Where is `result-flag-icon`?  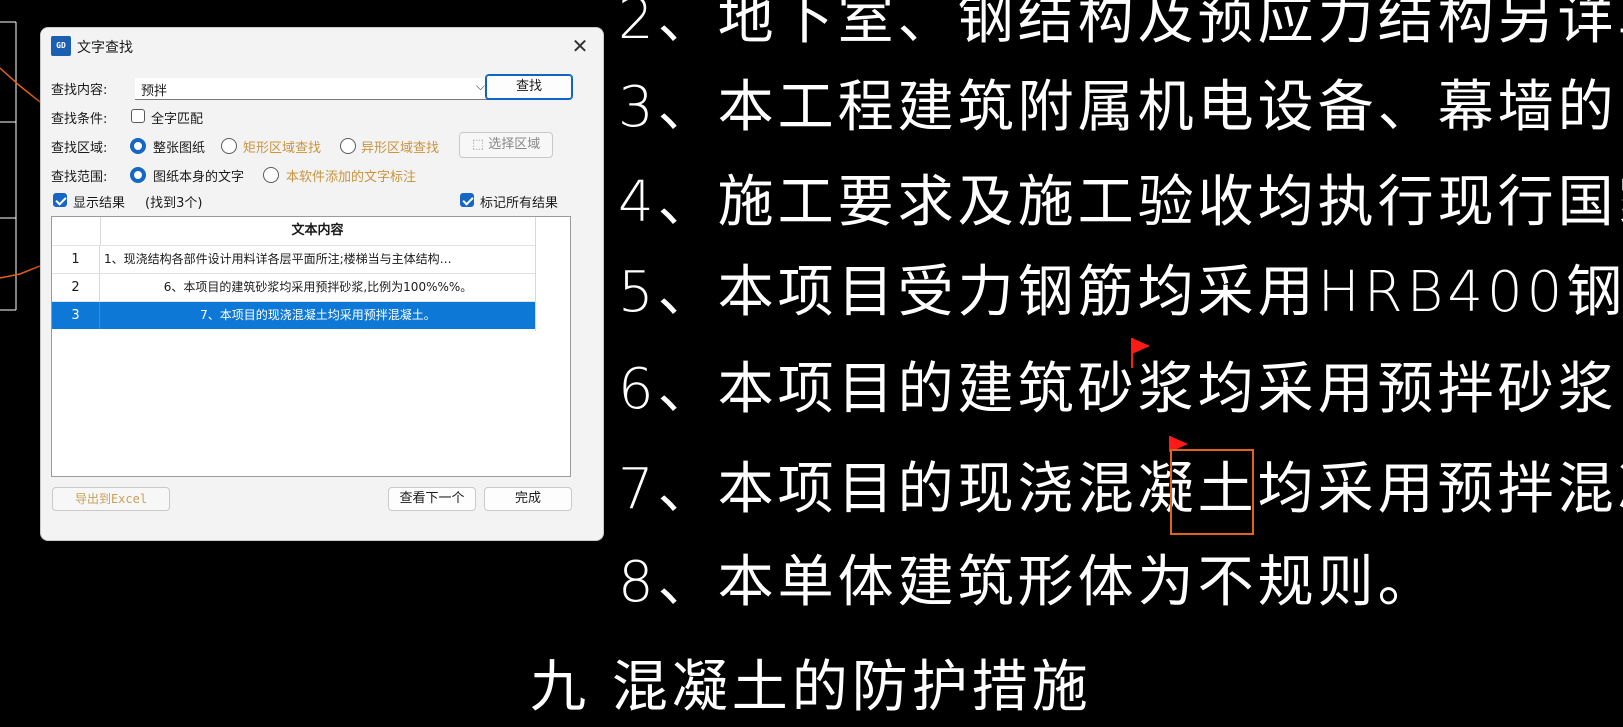
result-flag-icon is located at coordinates (1141, 346).